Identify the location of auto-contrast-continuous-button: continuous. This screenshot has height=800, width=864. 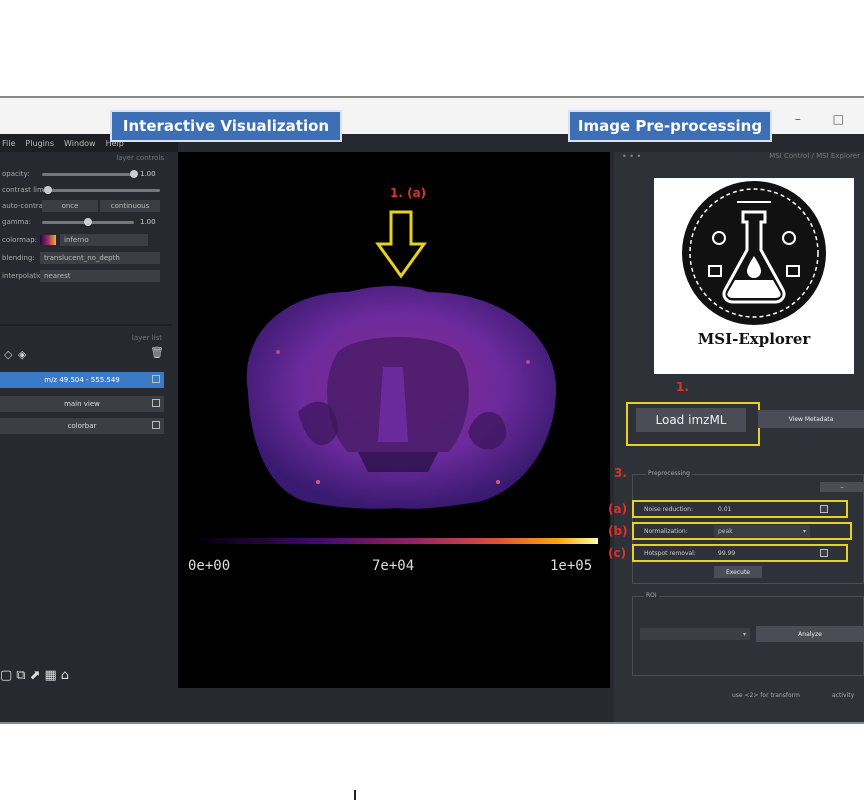
(130, 206).